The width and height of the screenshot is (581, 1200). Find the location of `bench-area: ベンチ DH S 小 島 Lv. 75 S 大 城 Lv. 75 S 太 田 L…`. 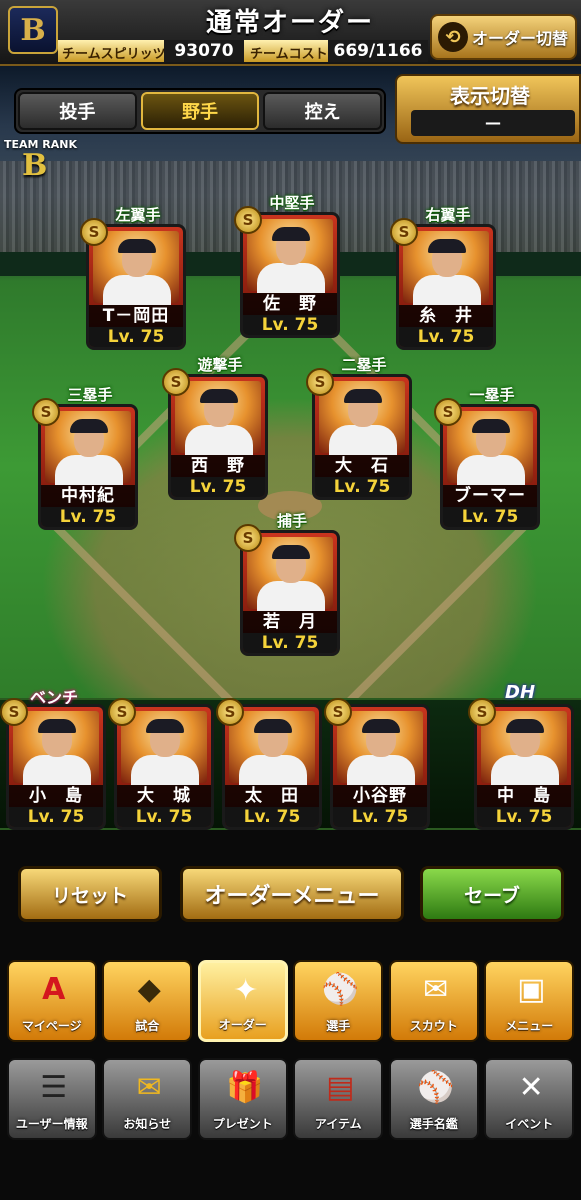

bench-area: ベンチ DH S 小 島 Lv. 75 S 大 城 Lv. 75 S 太 田 L… is located at coordinates (290, 756).